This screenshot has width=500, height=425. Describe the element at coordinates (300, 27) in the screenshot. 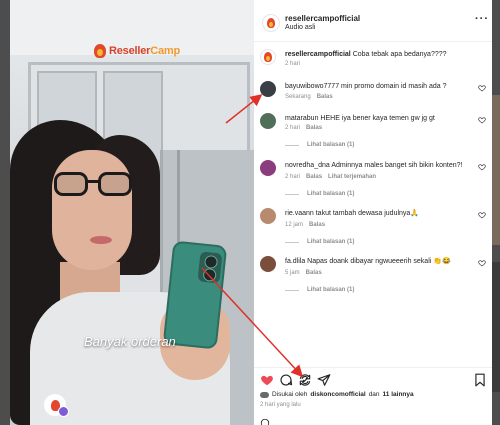

I see `audio-link: Audio asli` at that location.